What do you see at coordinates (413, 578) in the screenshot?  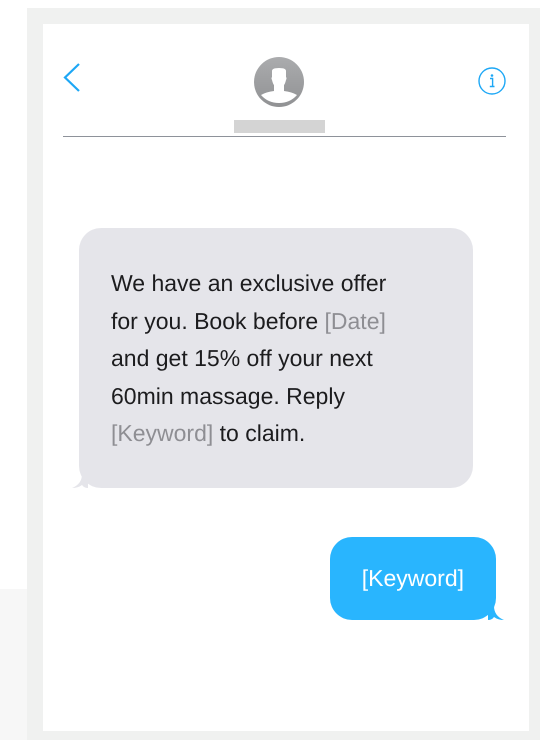 I see `sent-message: [Keyword]` at bounding box center [413, 578].